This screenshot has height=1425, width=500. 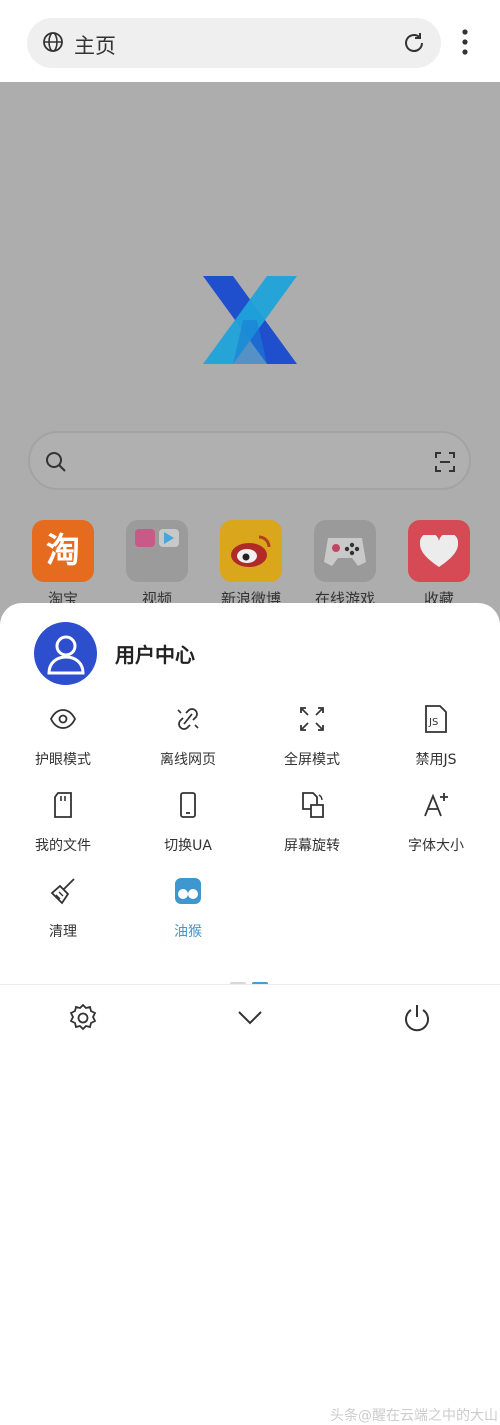 I want to click on x-logo-icon, so click(x=250, y=320).